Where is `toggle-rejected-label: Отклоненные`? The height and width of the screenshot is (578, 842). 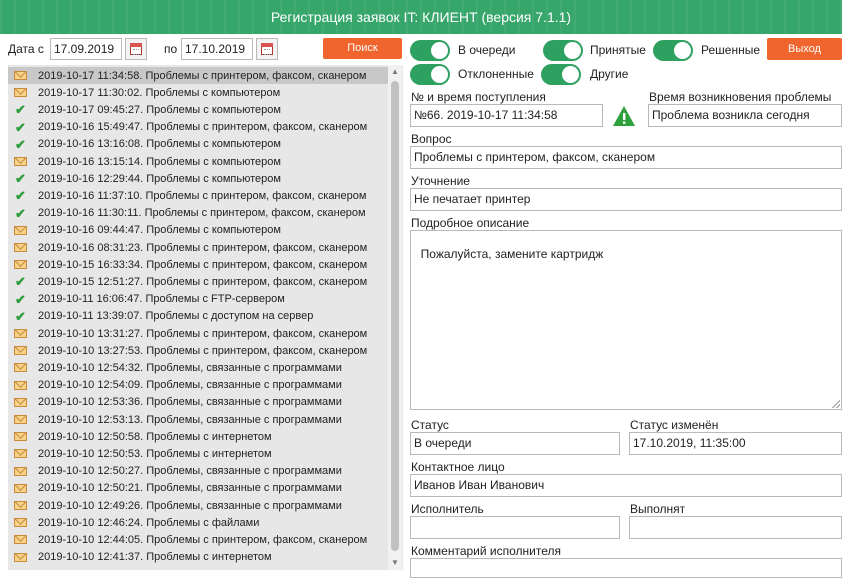 toggle-rejected-label: Отклоненные is located at coordinates (496, 74).